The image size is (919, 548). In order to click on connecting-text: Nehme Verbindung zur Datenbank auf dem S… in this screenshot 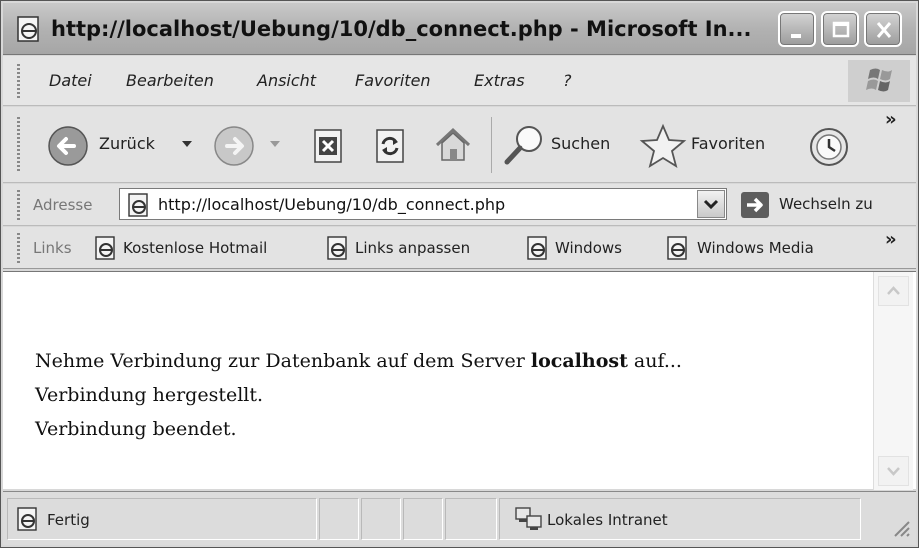, I will do `click(283, 361)`.